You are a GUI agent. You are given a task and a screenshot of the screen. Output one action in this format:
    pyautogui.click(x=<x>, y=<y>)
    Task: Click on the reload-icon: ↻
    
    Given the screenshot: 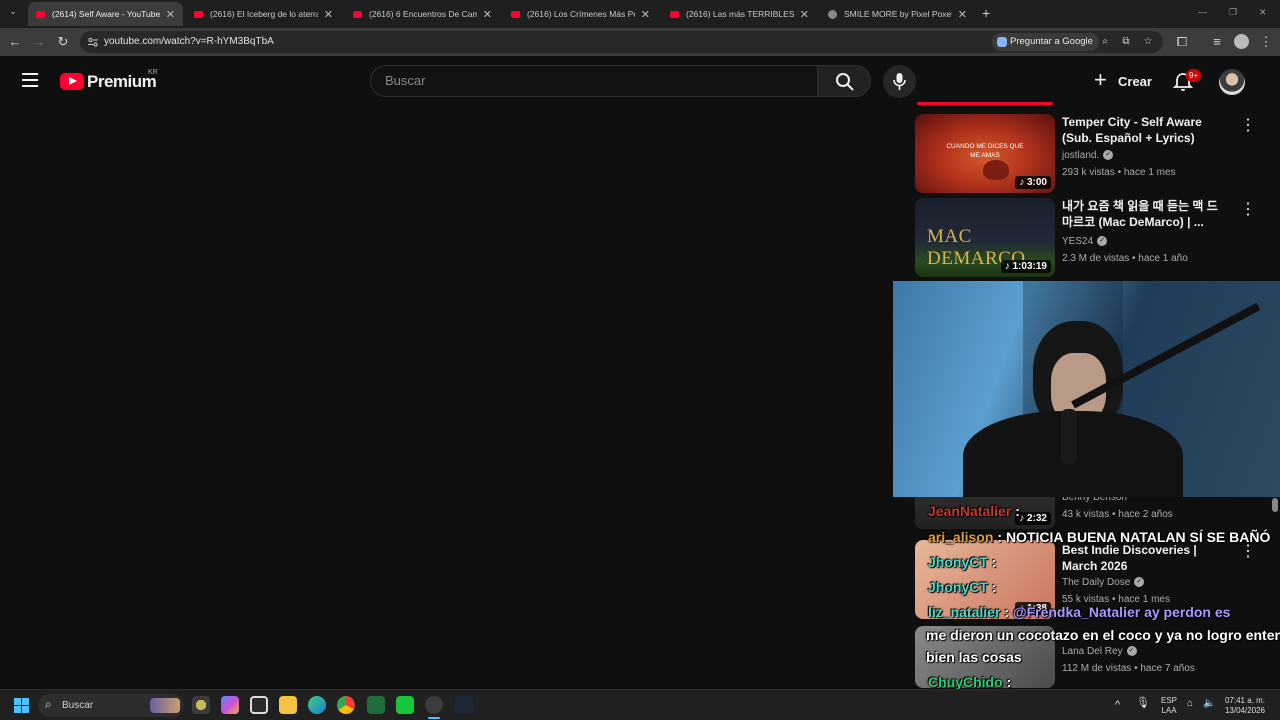 What is the action you would take?
    pyautogui.click(x=63, y=42)
    